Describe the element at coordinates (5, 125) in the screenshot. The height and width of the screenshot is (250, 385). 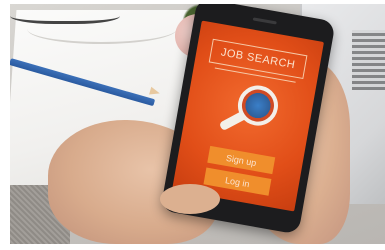
I see `frame-left` at that location.